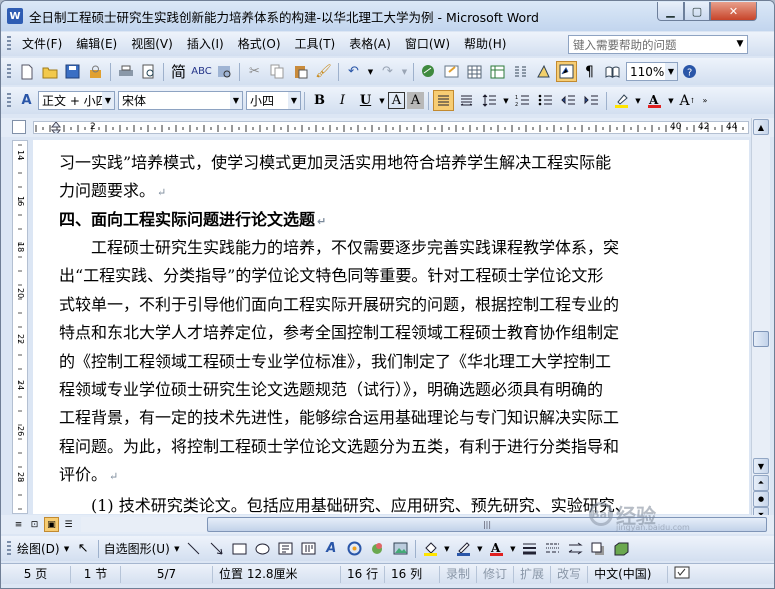 The height and width of the screenshot is (589, 775). Describe the element at coordinates (520, 71) in the screenshot. I see `columns-icon` at that location.